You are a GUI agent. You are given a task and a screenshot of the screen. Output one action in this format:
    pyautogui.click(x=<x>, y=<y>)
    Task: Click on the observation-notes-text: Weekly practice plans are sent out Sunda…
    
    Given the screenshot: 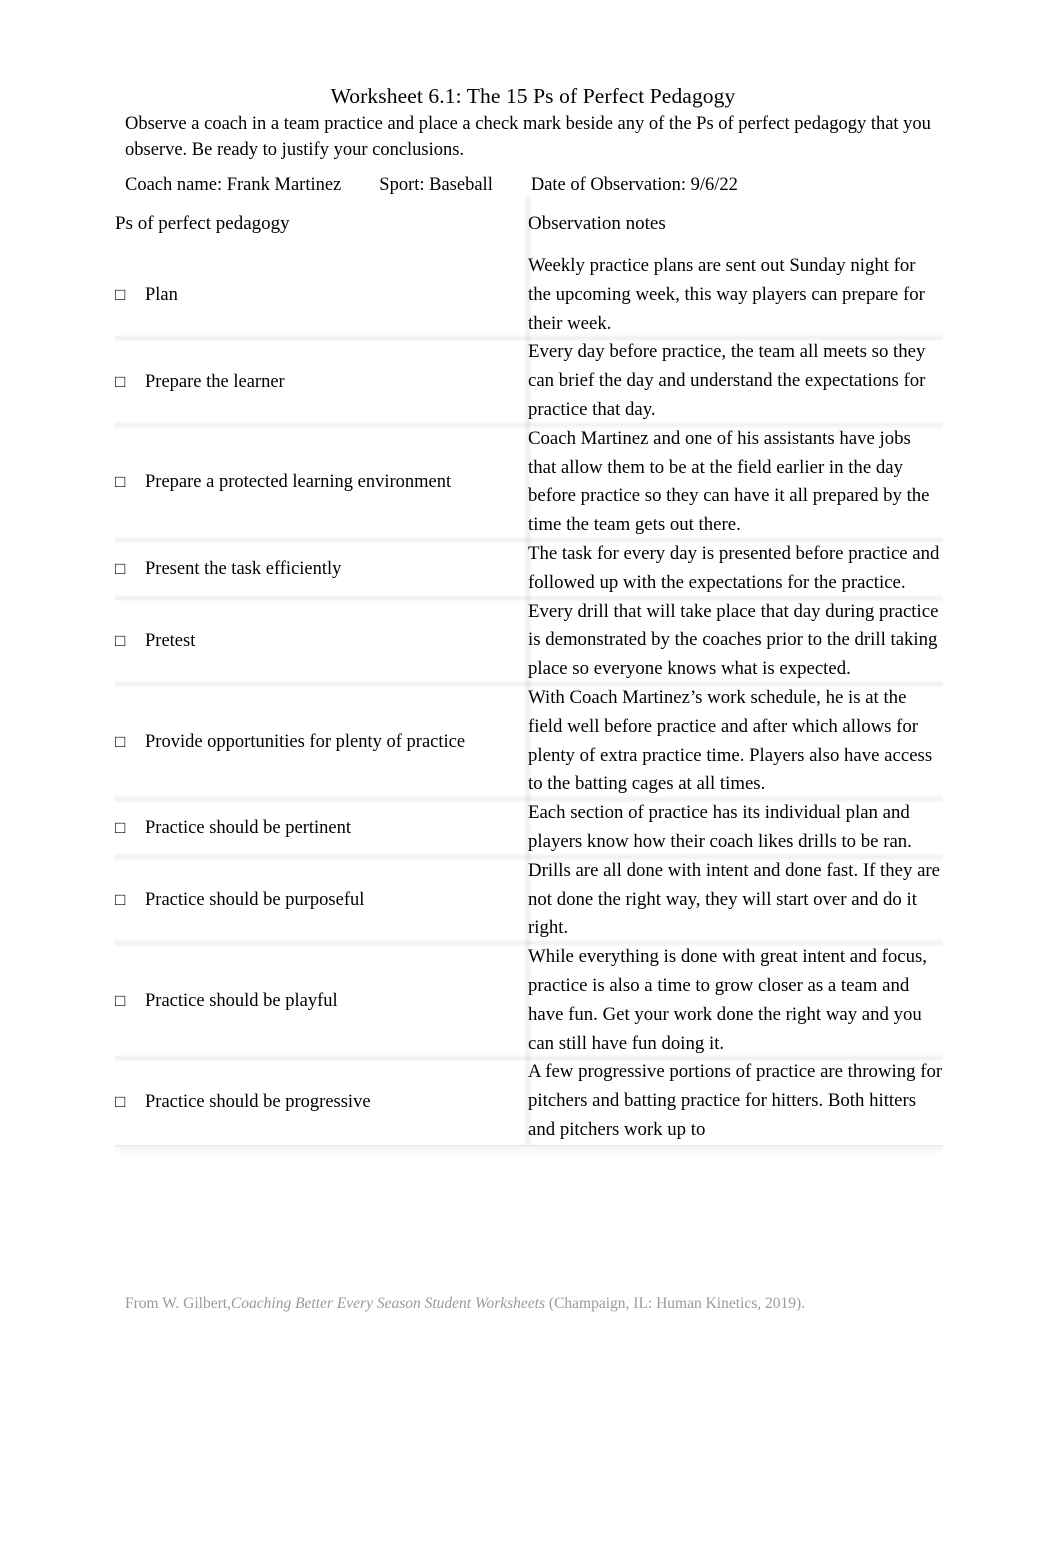 What is the action you would take?
    pyautogui.click(x=726, y=294)
    